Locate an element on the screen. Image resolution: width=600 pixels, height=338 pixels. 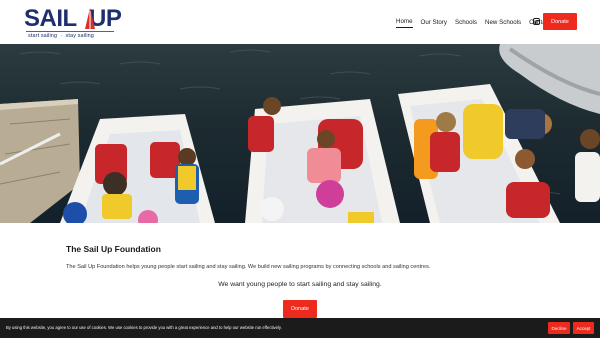
page-title: The Sail Up Foundation is located at coordinates (113, 249).